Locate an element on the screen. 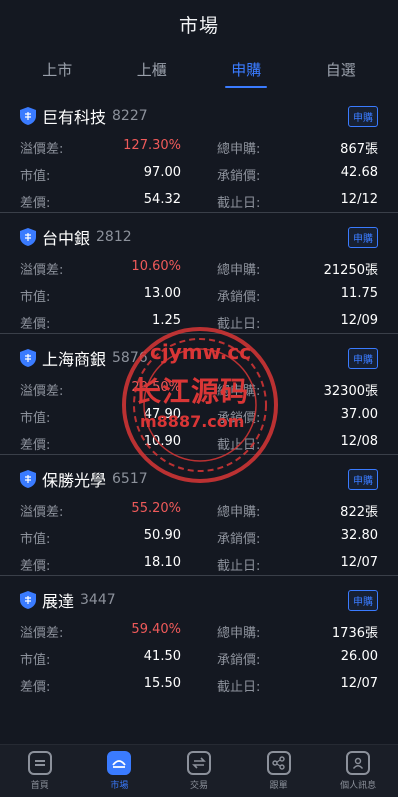  underwrite-value: 42.68 is located at coordinates (359, 172).